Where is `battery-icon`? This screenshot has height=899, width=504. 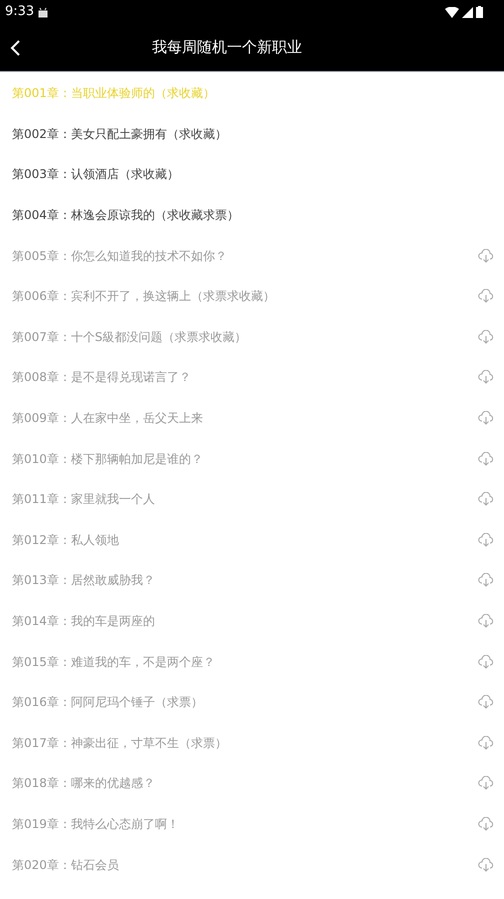
battery-icon is located at coordinates (479, 12).